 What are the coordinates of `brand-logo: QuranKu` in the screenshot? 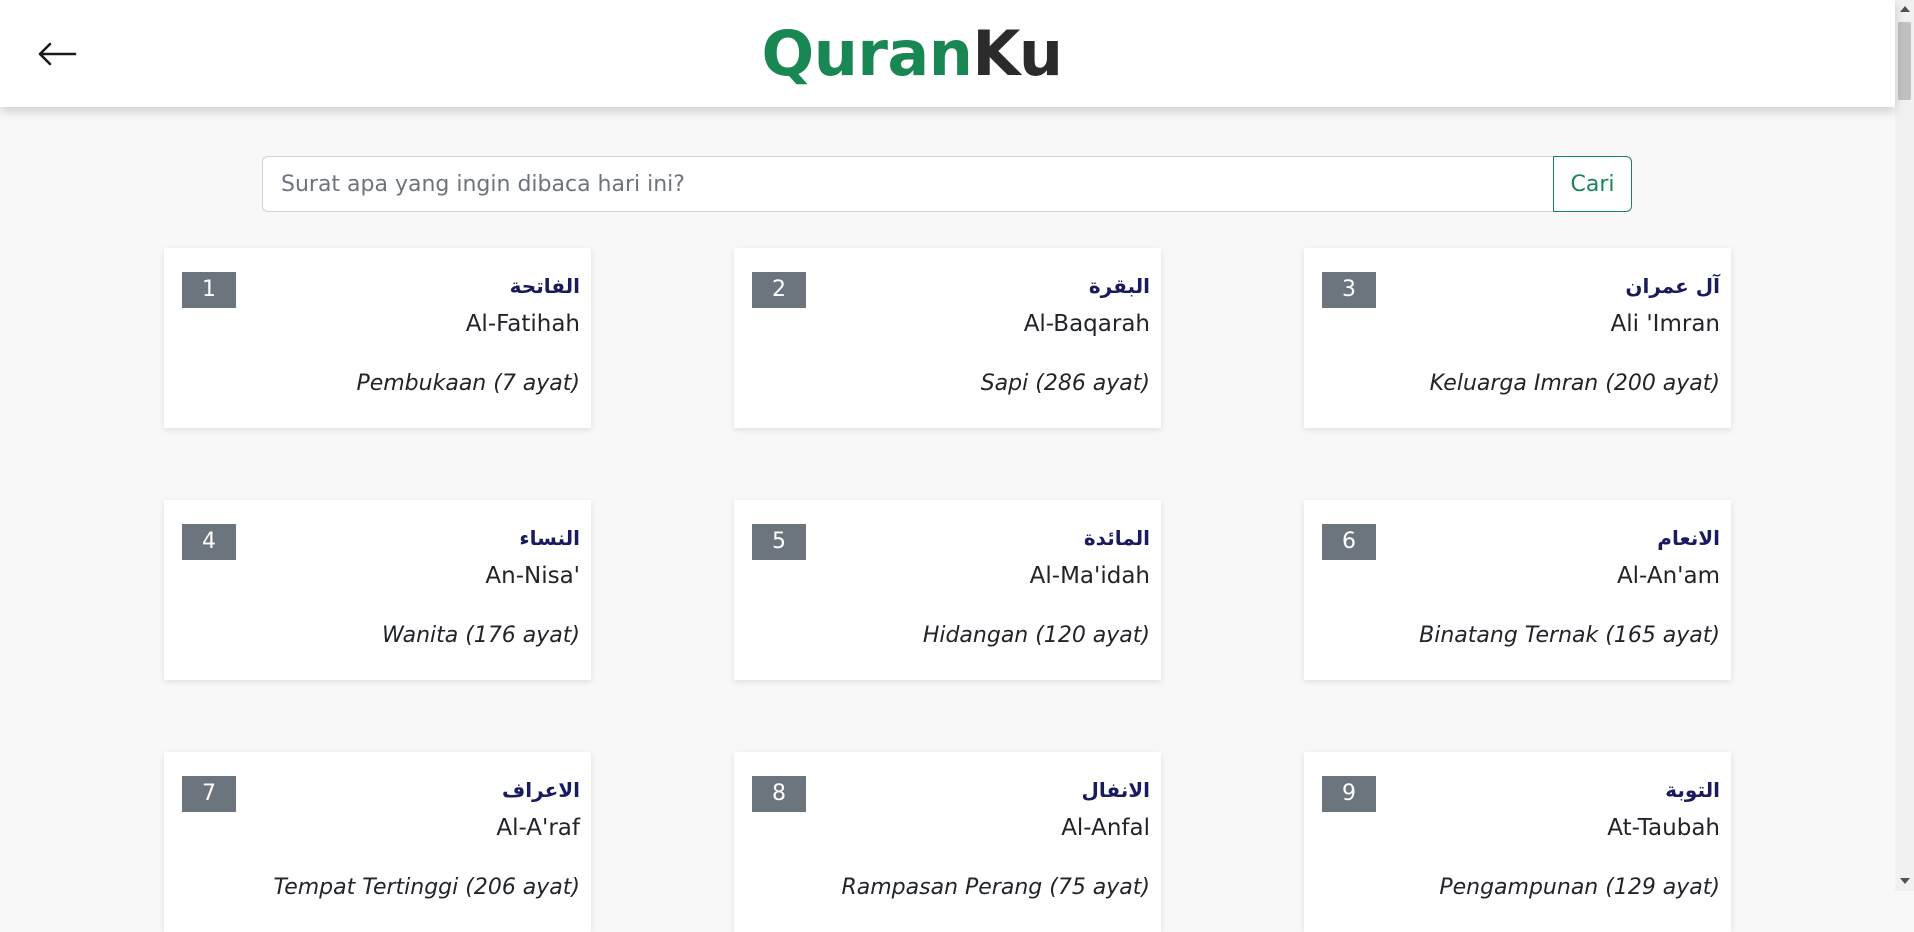 It's located at (912, 54).